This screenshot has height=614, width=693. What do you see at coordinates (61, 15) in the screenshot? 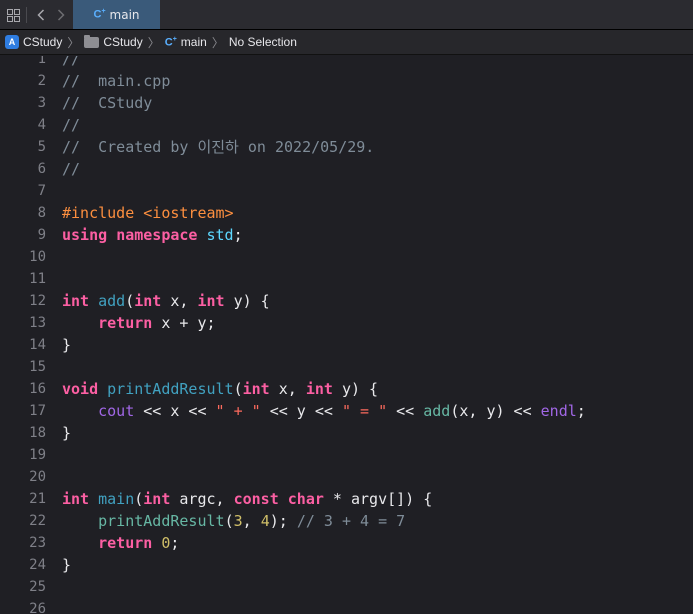
I see `chevron-right-icon` at bounding box center [61, 15].